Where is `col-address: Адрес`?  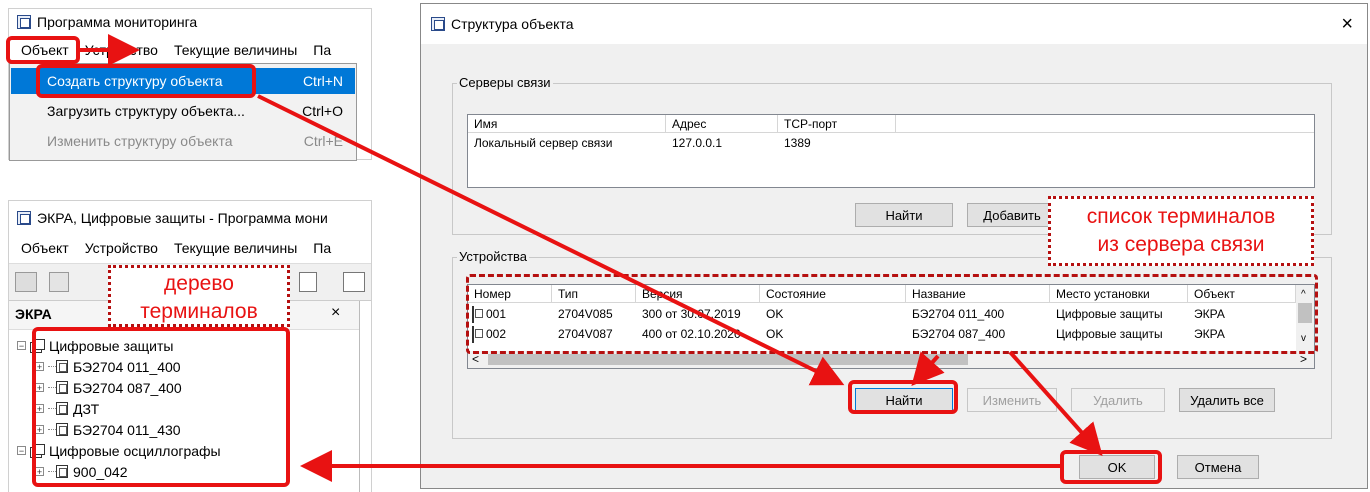
col-address: Адрес is located at coordinates (722, 124).